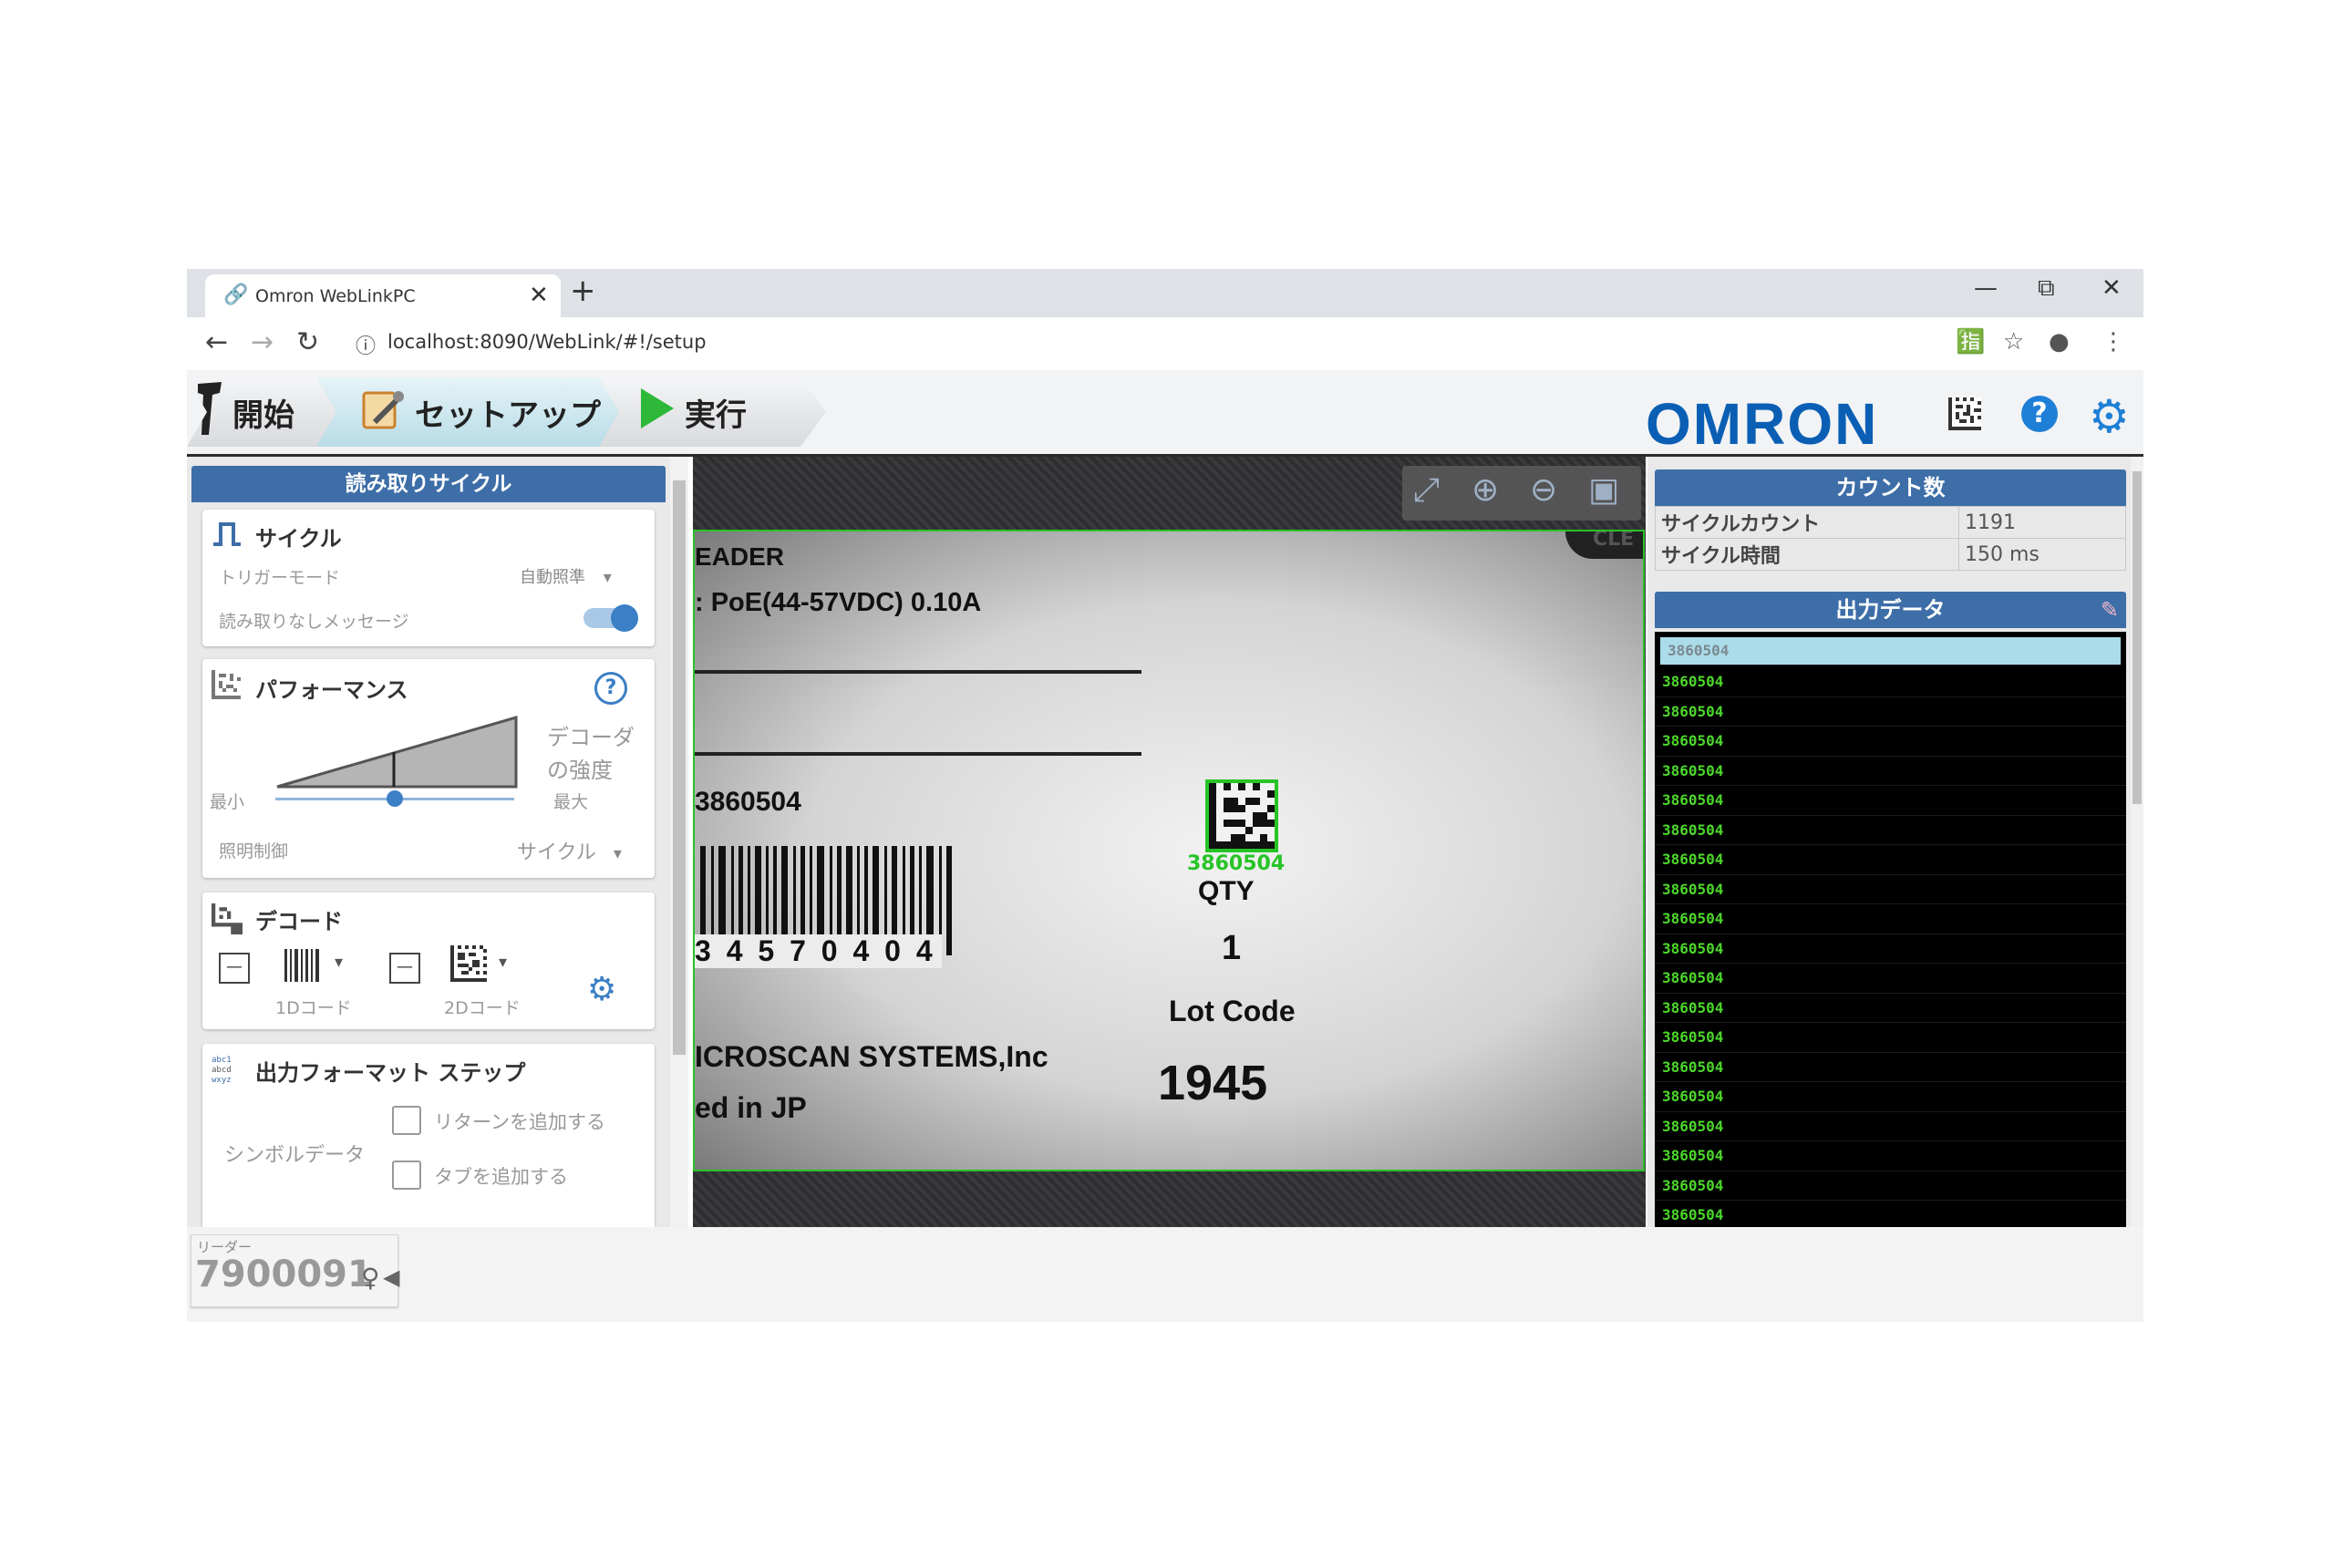 The height and width of the screenshot is (1568, 2334). What do you see at coordinates (335, 296) in the screenshot?
I see `tab-title: Omron WebLinkPC` at bounding box center [335, 296].